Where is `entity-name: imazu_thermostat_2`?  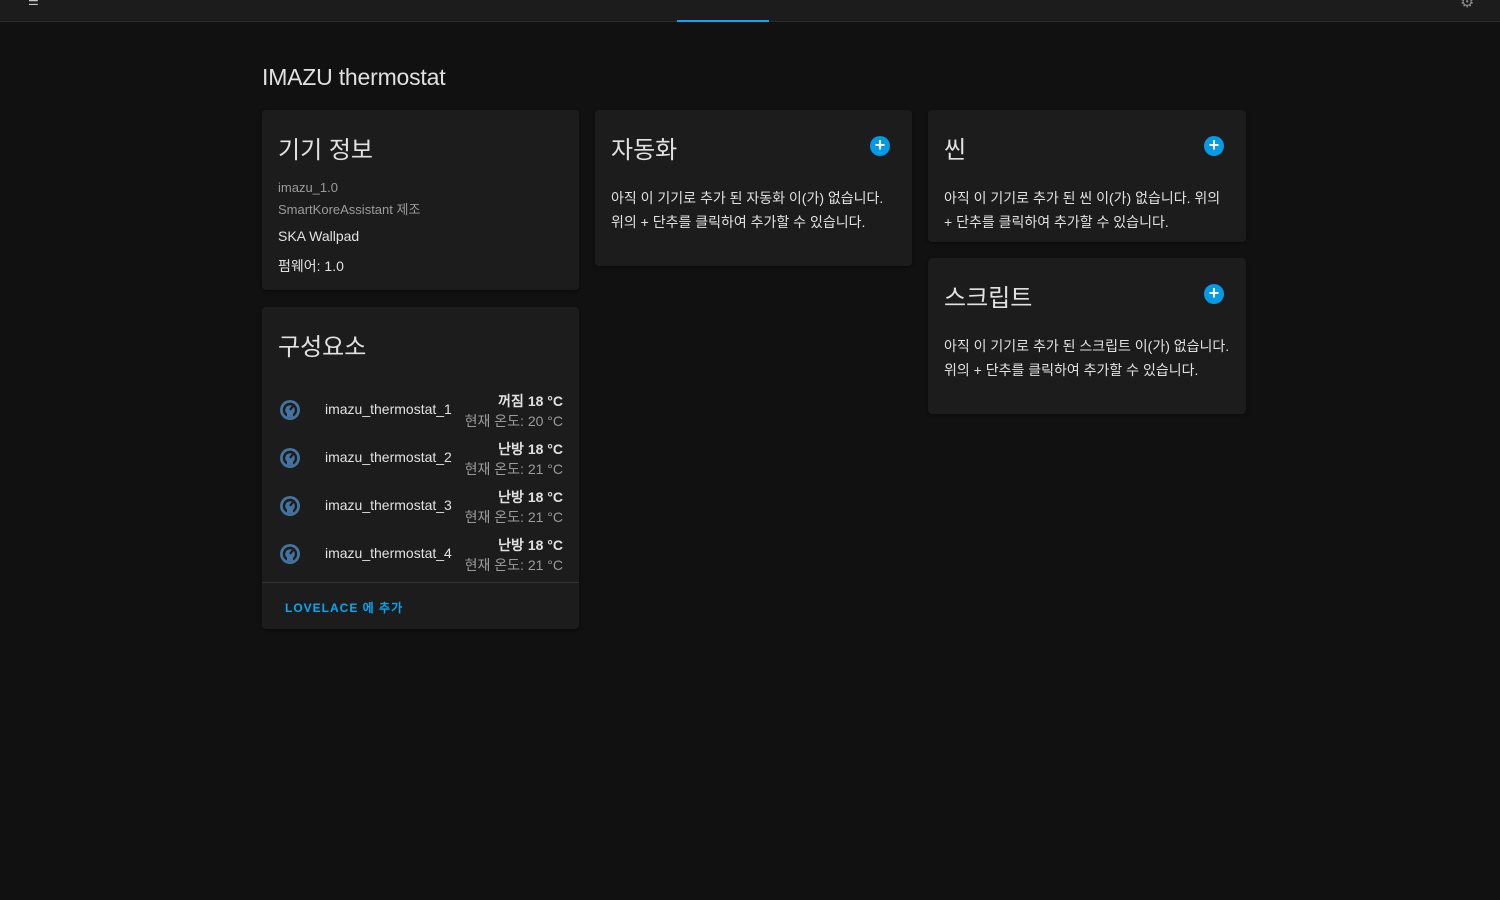 entity-name: imazu_thermostat_2 is located at coordinates (388, 457).